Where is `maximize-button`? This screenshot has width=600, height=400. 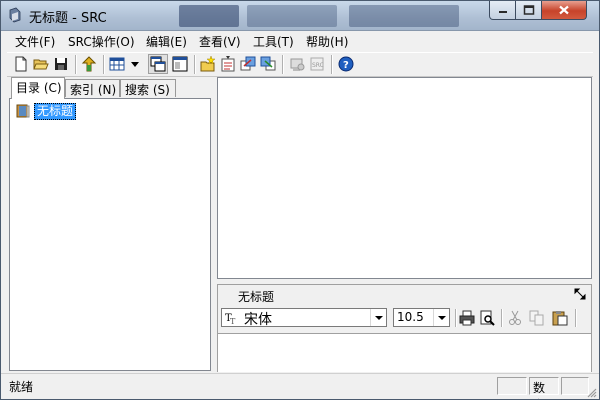
maximize-button is located at coordinates (528, 10).